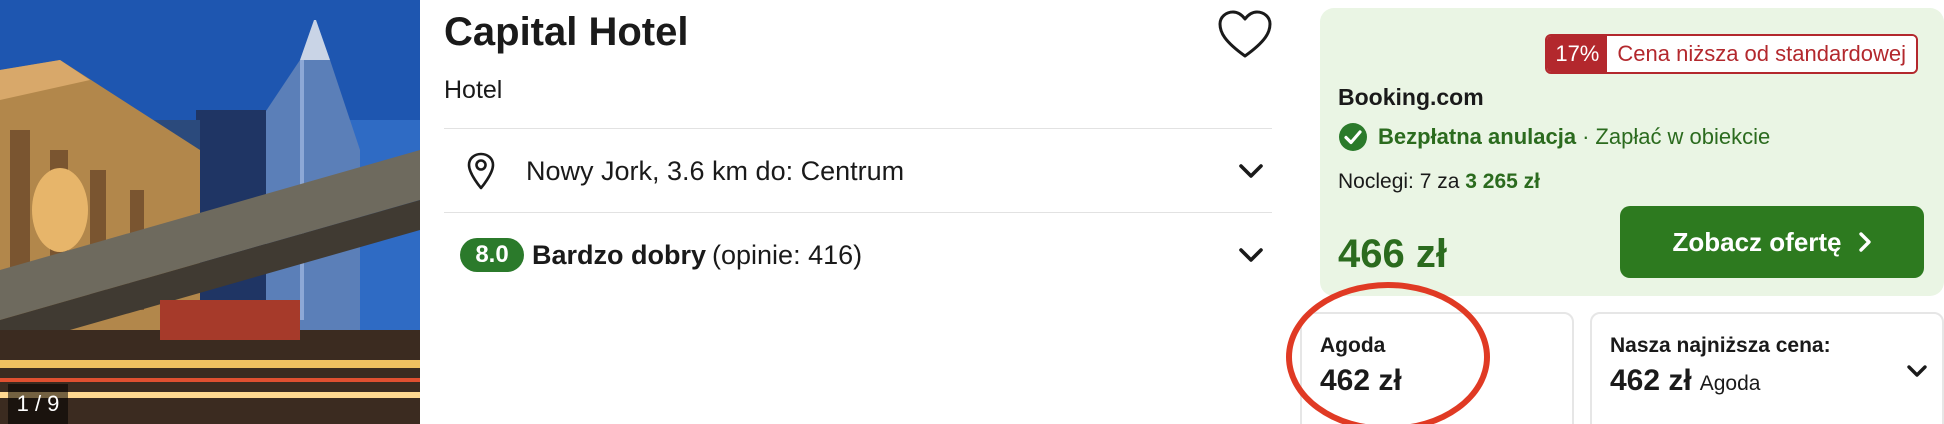 The width and height of the screenshot is (1944, 424). Describe the element at coordinates (1353, 345) in the screenshot. I see `agoda-provider-label: Agoda` at that location.